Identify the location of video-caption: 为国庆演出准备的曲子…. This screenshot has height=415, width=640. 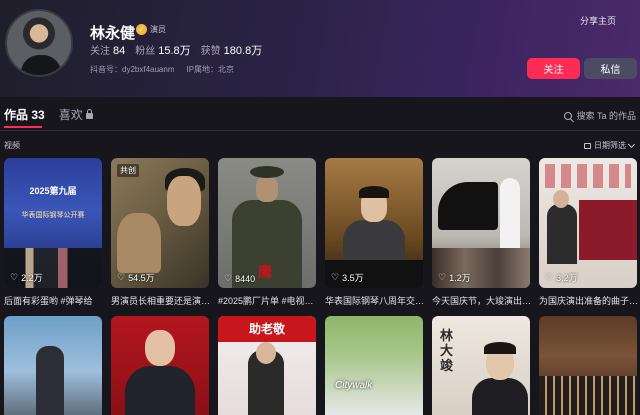
(589, 300).